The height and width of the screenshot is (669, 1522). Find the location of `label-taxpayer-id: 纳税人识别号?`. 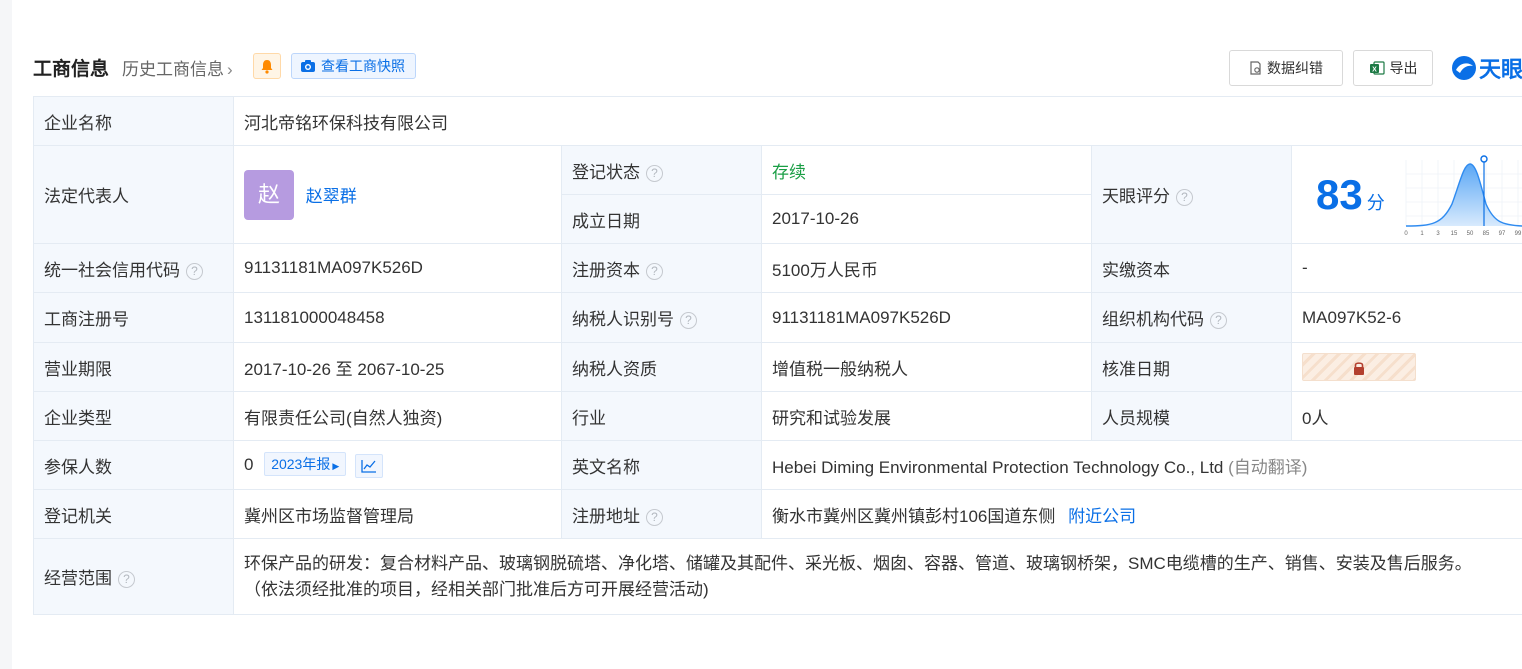

label-taxpayer-id: 纳税人识别号? is located at coordinates (661, 317).